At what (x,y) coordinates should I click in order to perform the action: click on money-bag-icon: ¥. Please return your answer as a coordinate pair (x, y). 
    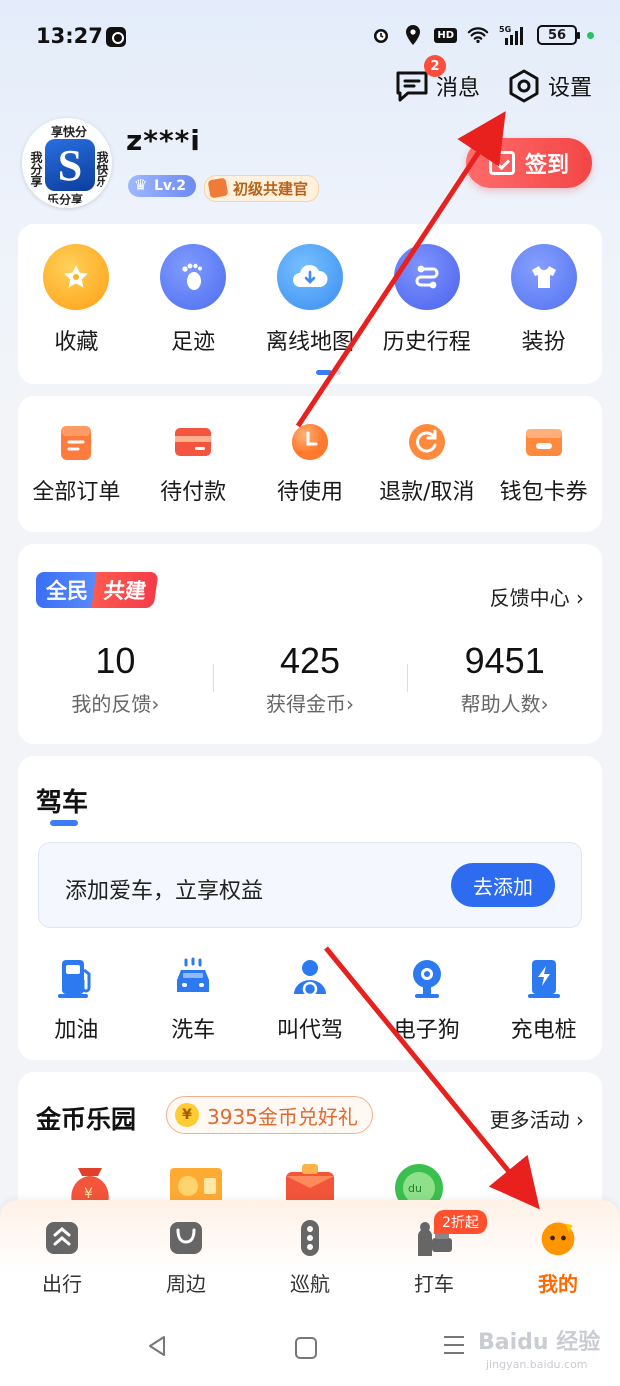
    Looking at the image, I should click on (90, 1182).